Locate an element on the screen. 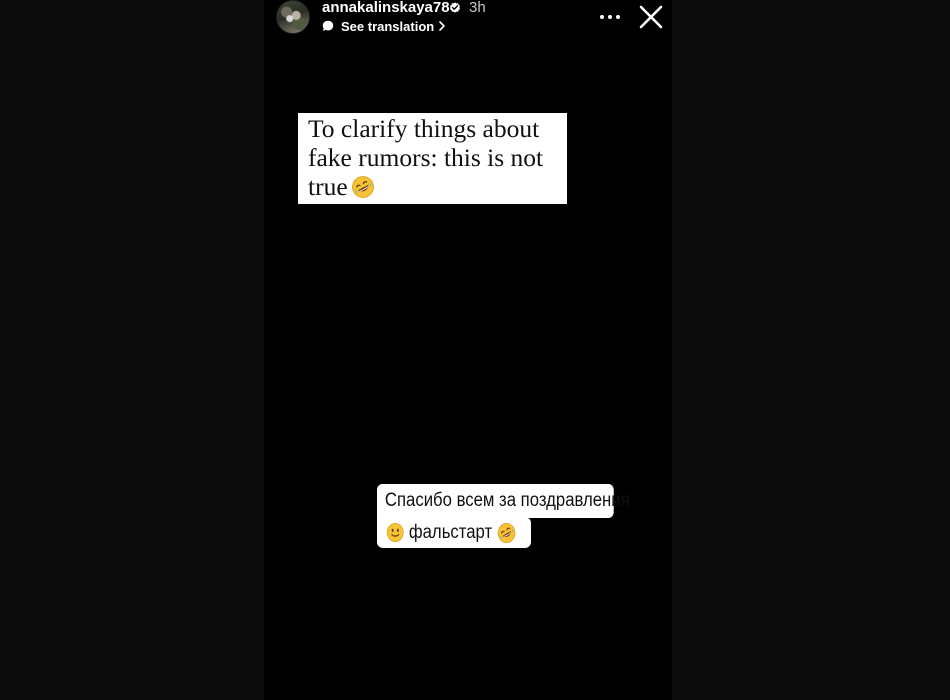  russian-sticker-line-2: фальстарт is located at coordinates (454, 532).